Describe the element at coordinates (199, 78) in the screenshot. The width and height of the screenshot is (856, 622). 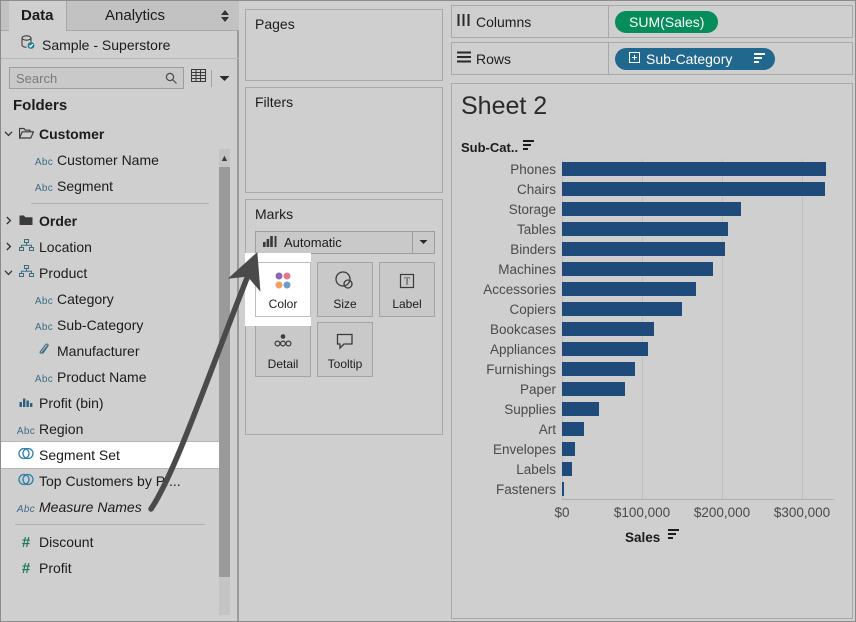
I see `grid-view-icon` at that location.